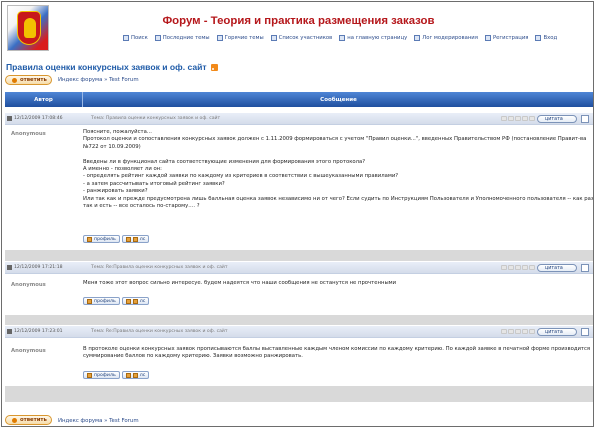 This screenshot has width=595, height=428. I want to click on rss-icon, so click(214, 67).